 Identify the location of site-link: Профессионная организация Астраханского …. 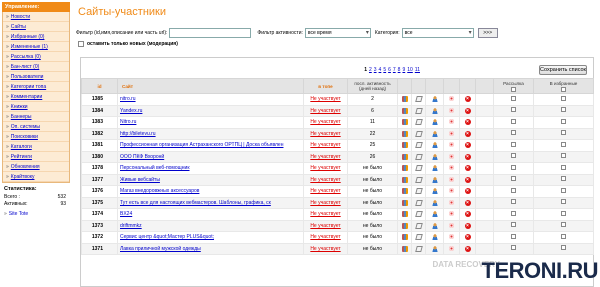
(201, 145).